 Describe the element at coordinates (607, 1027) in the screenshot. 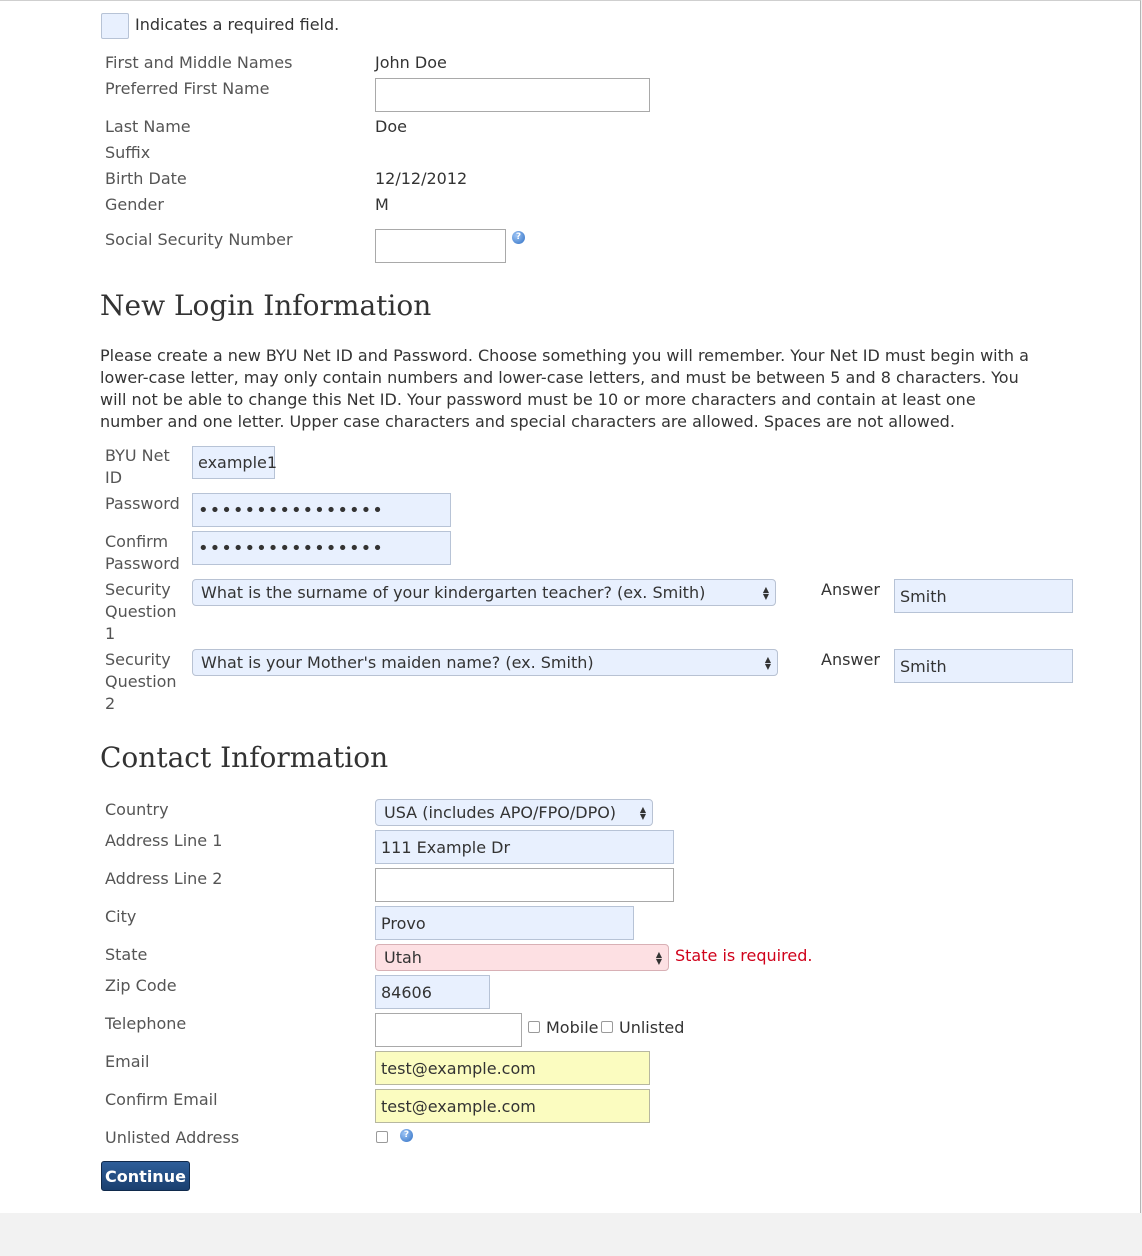

I see `unlisted-phone-checkbox` at that location.